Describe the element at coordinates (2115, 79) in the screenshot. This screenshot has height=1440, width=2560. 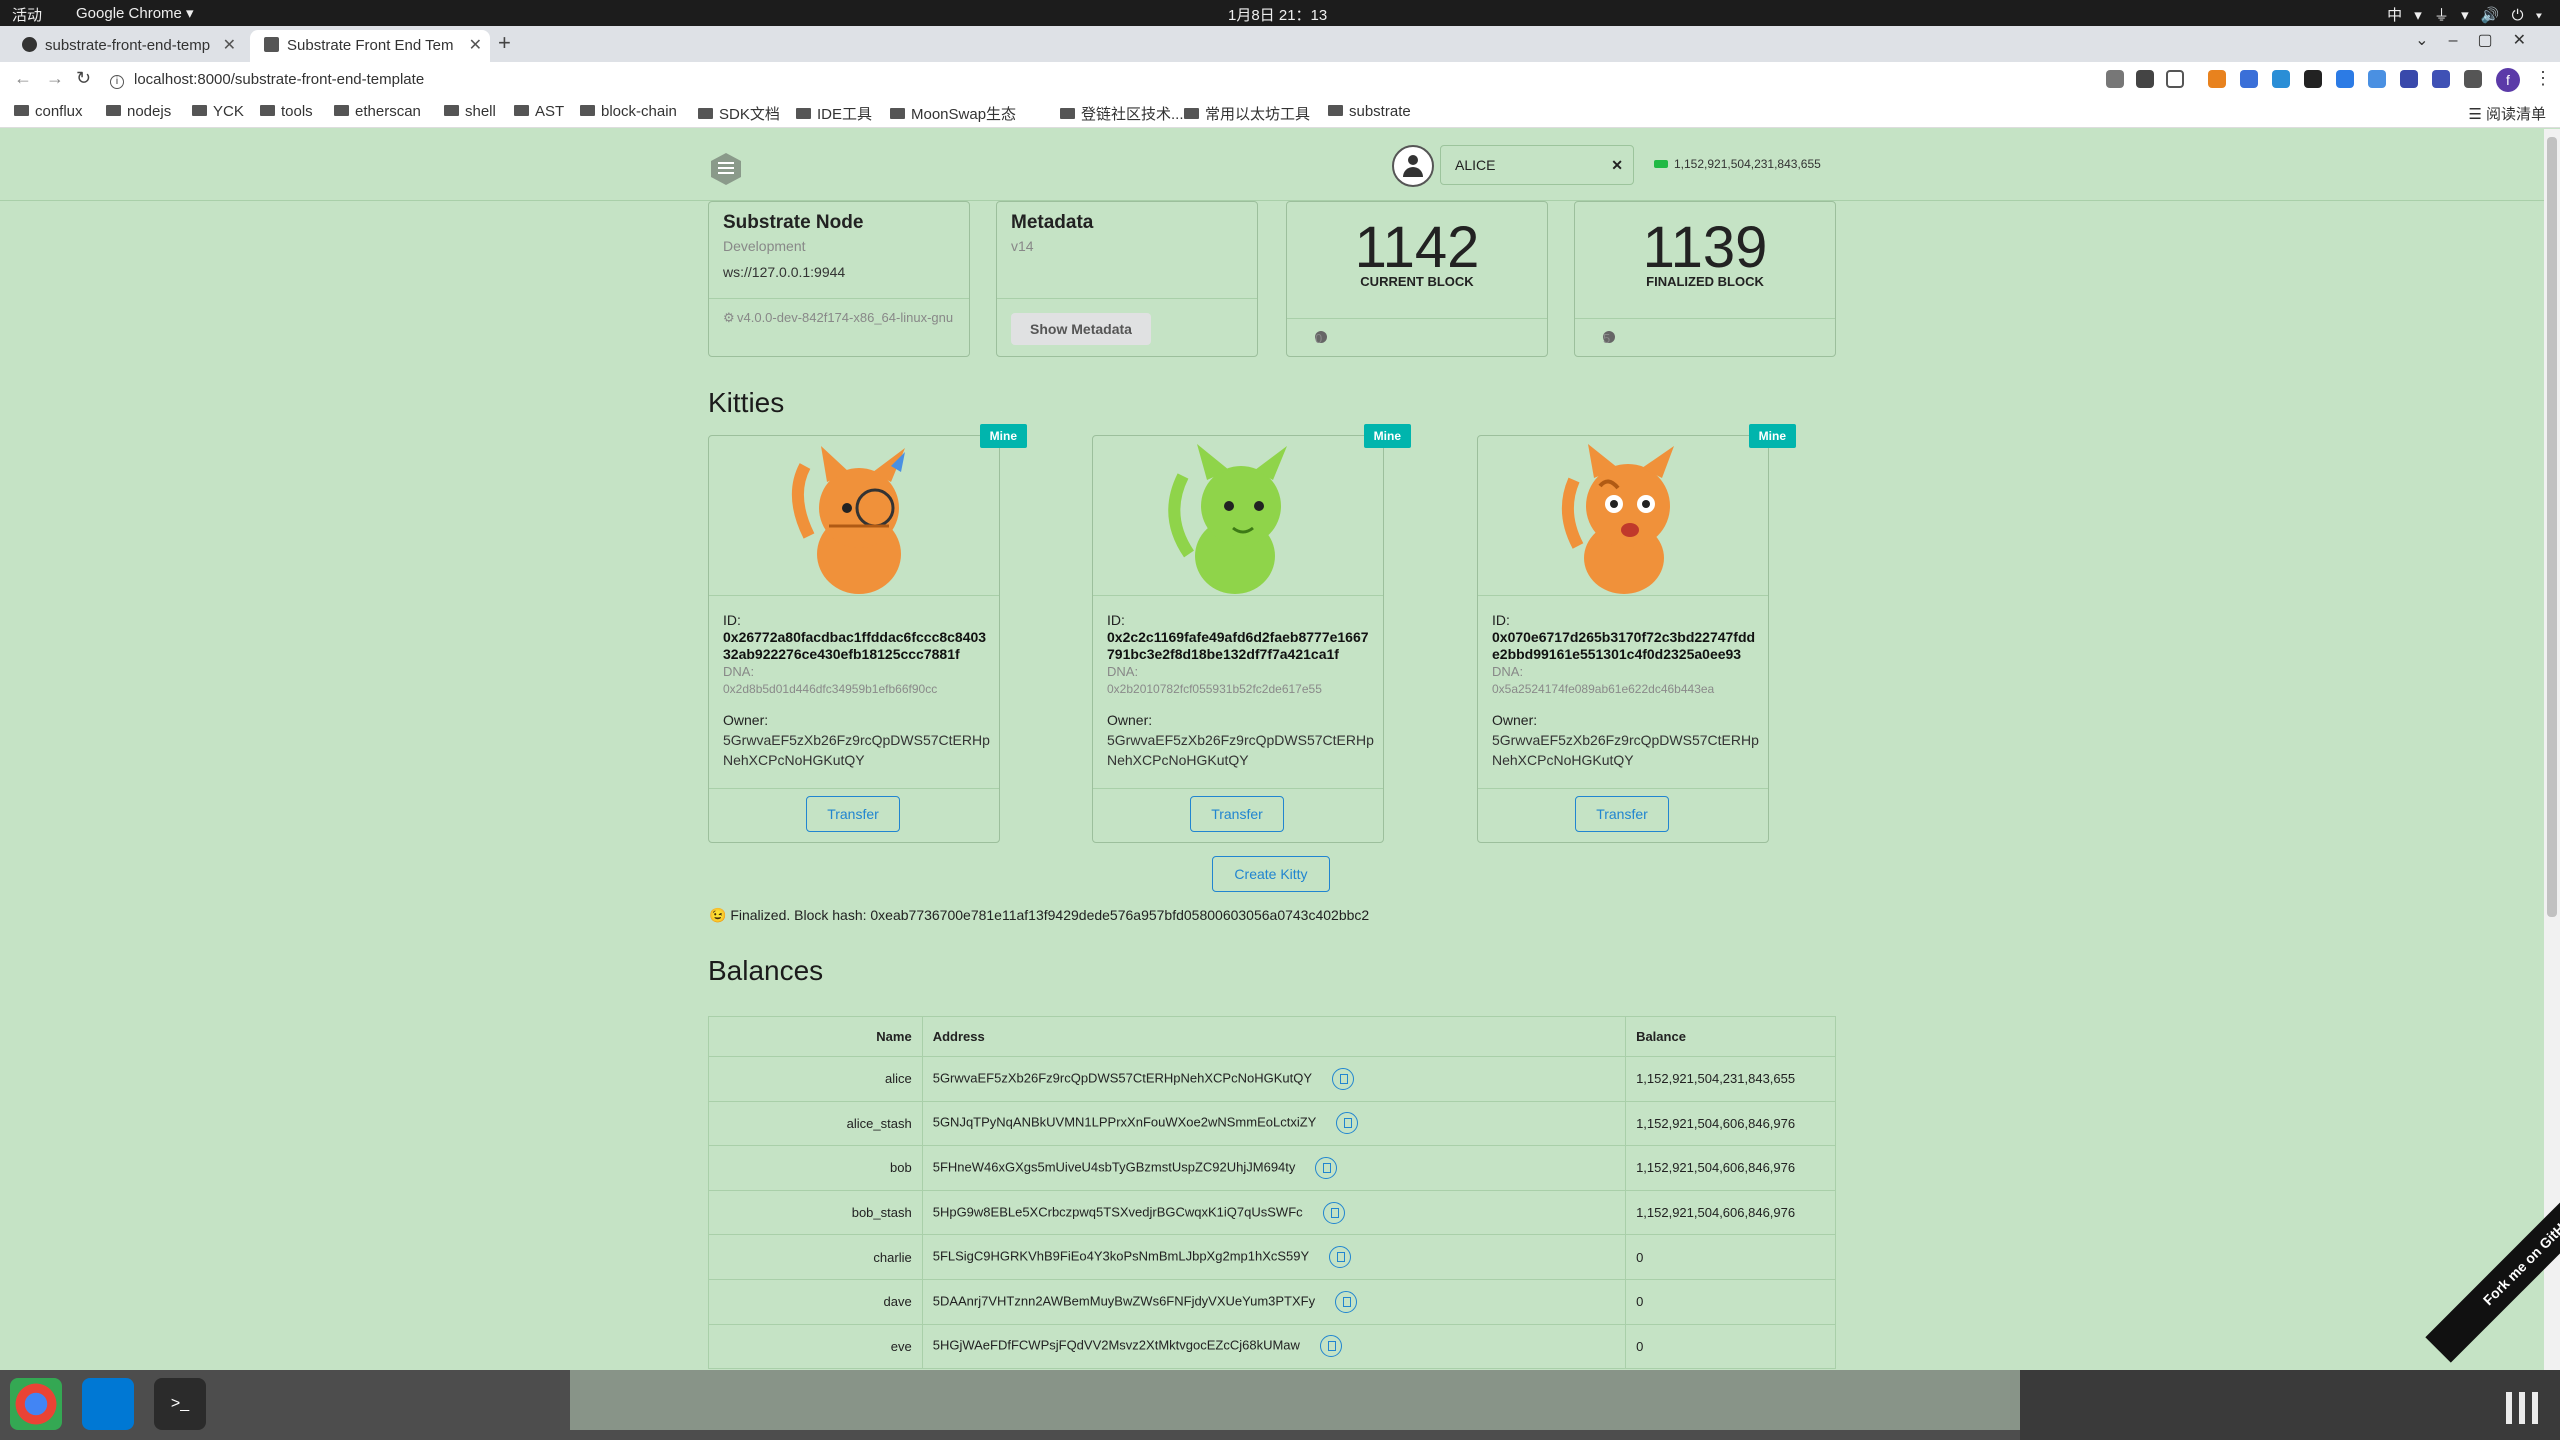
I see `translate-icon` at that location.